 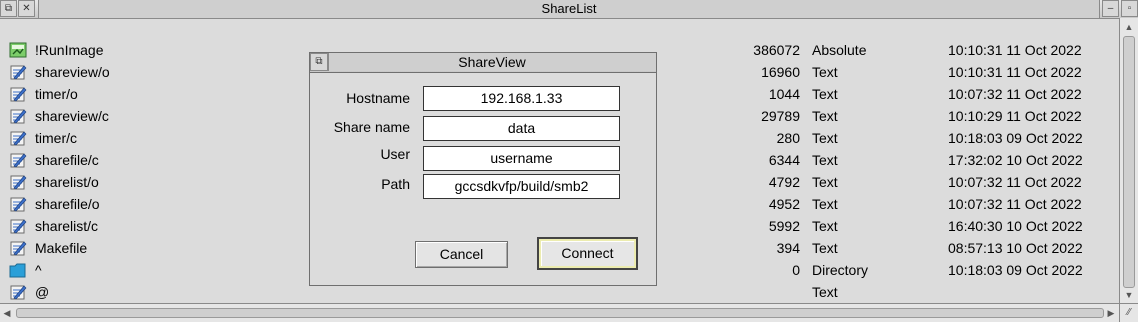 What do you see at coordinates (1110, 8) in the screenshot?
I see `iconise-icon: –` at bounding box center [1110, 8].